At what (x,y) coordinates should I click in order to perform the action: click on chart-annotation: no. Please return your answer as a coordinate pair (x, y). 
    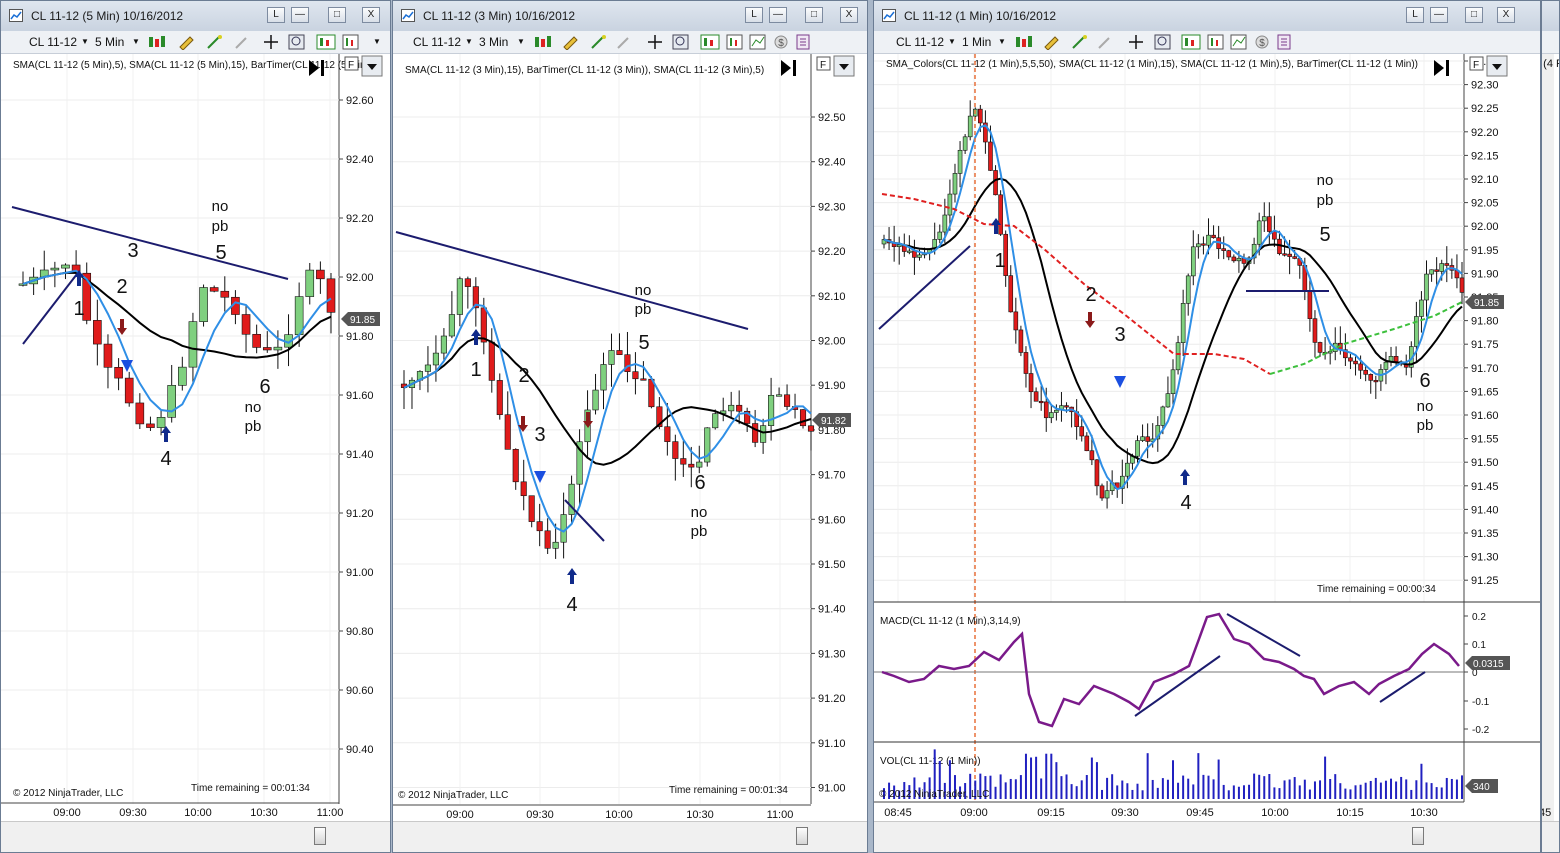
    Looking at the image, I should click on (643, 290).